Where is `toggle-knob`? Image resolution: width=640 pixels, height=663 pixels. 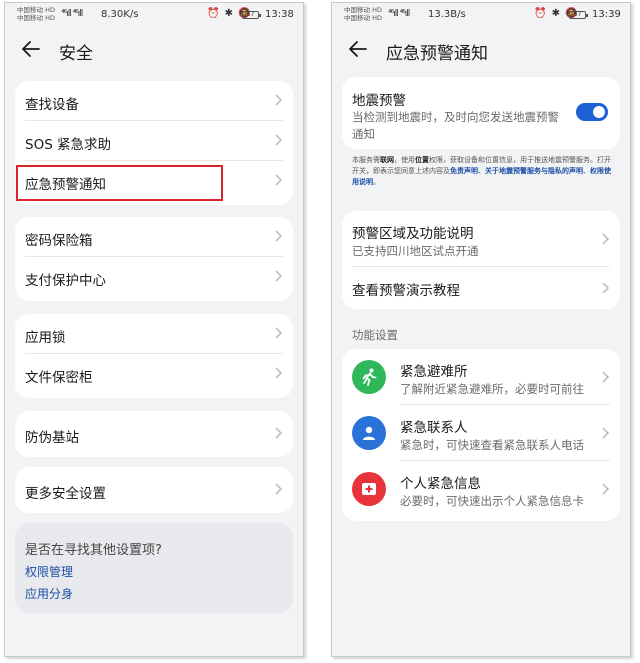 toggle-knob is located at coordinates (599, 112).